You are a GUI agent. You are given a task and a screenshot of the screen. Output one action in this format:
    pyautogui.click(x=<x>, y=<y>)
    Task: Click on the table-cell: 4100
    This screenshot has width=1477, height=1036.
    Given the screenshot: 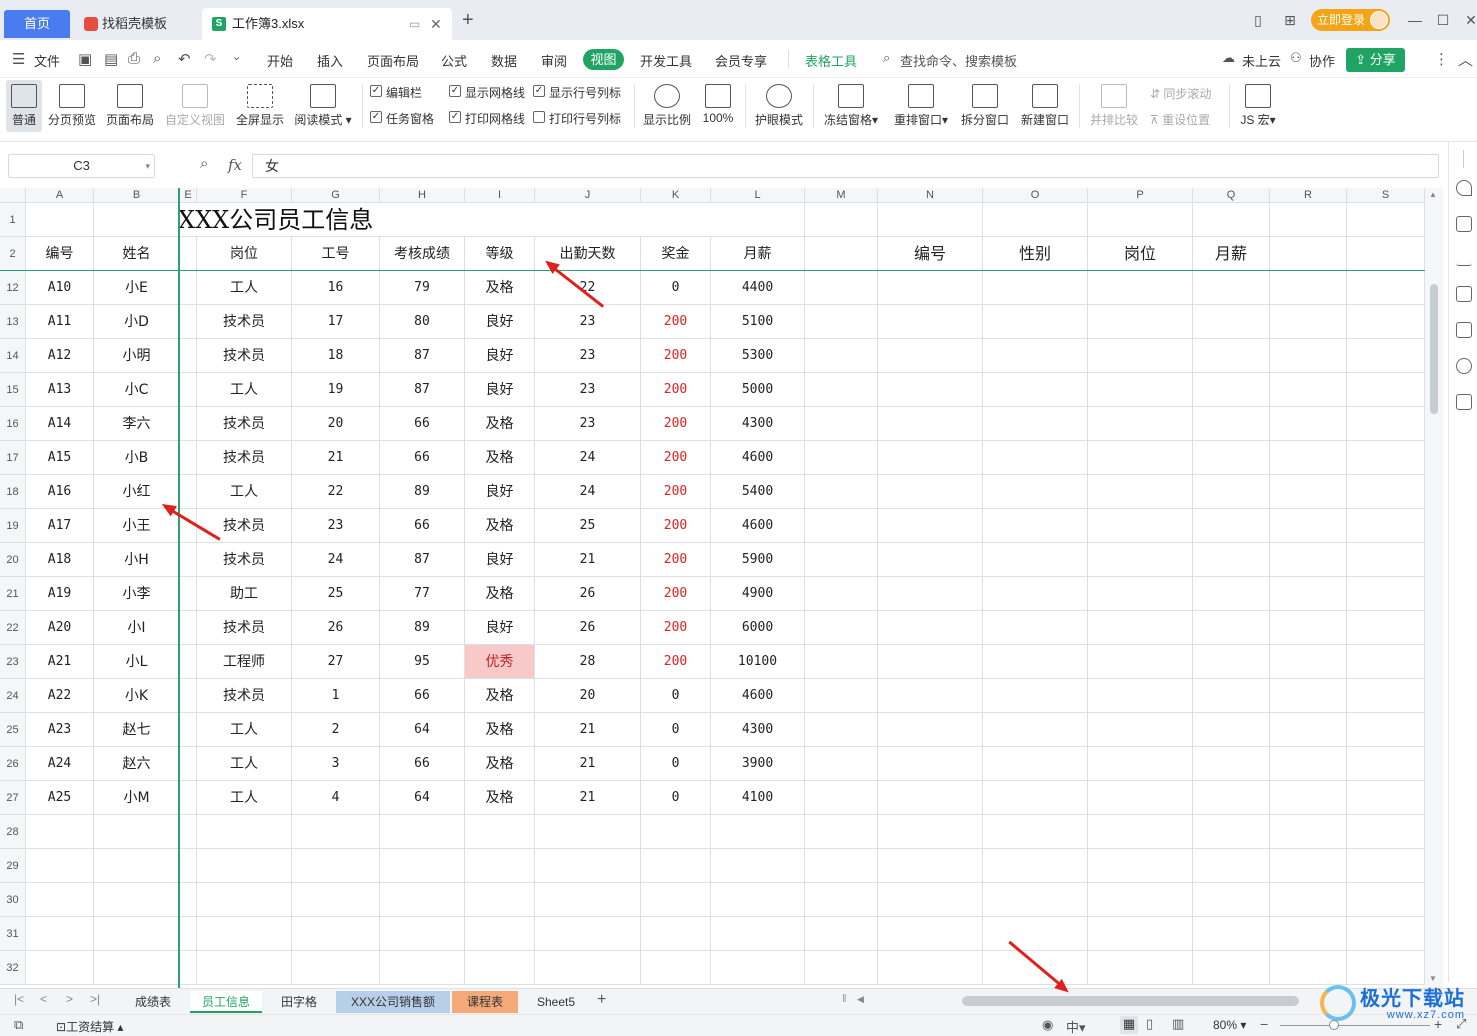 What is the action you would take?
    pyautogui.click(x=758, y=798)
    